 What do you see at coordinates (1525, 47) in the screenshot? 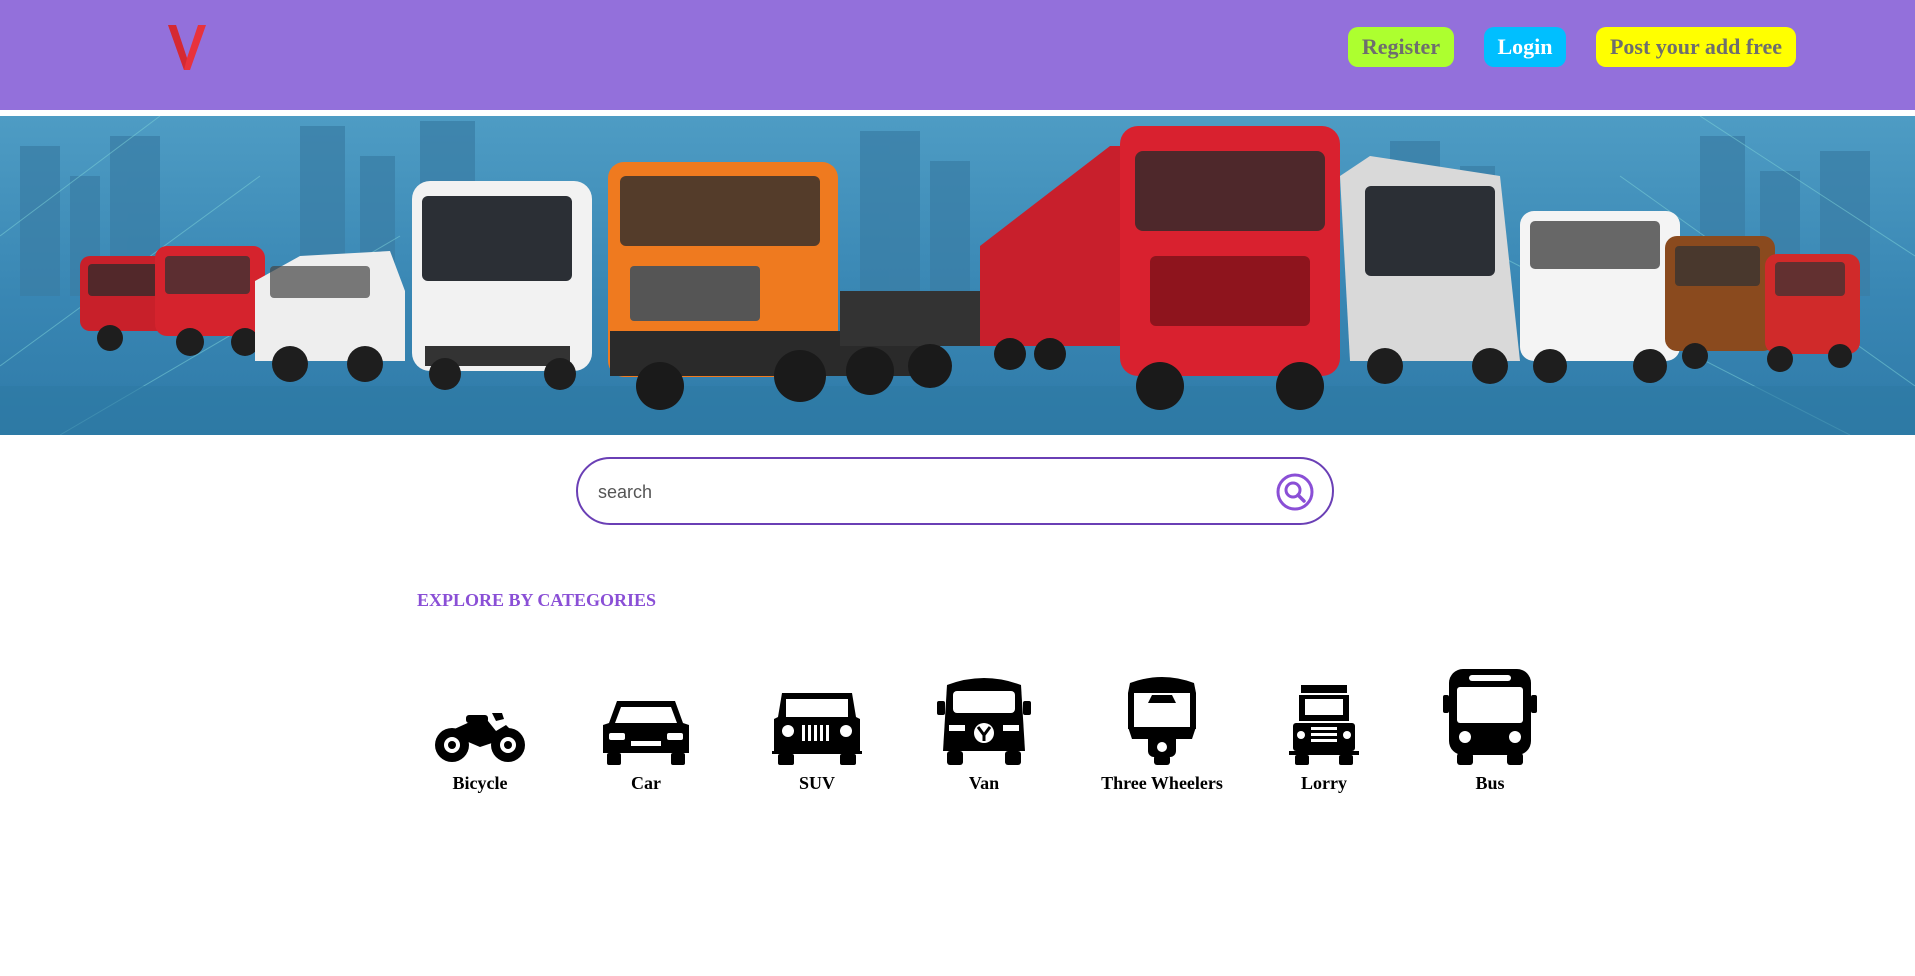
I see `login-button: Login` at bounding box center [1525, 47].